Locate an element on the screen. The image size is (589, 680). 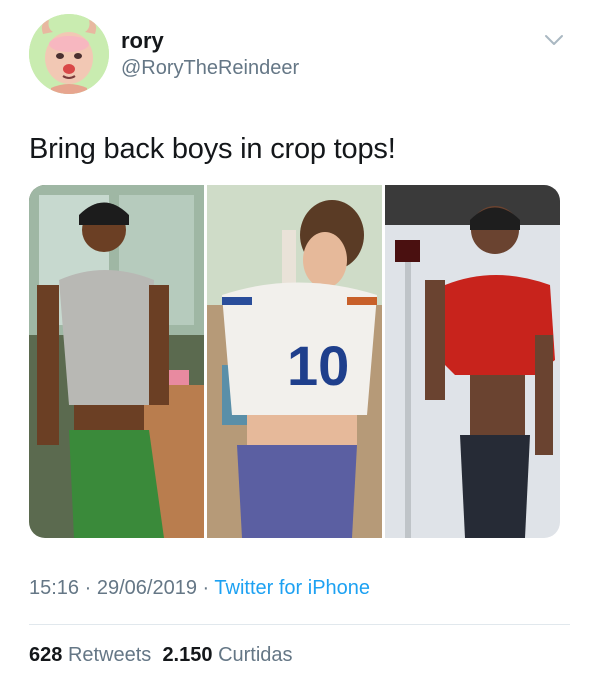
jersey-number: 10 is located at coordinates (318, 365).